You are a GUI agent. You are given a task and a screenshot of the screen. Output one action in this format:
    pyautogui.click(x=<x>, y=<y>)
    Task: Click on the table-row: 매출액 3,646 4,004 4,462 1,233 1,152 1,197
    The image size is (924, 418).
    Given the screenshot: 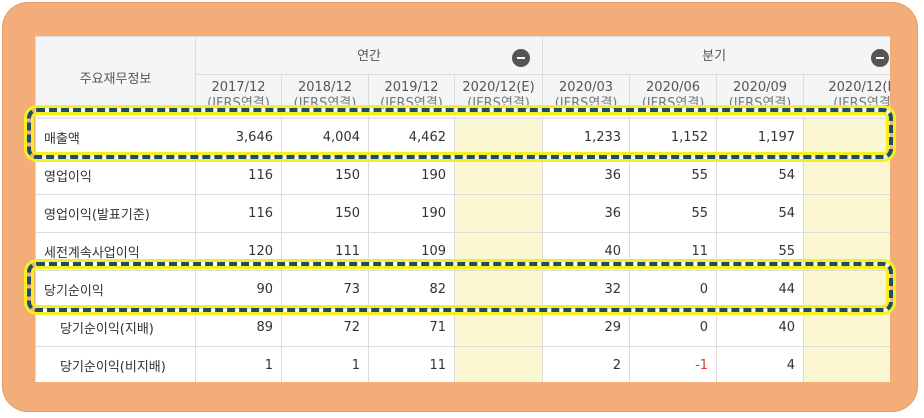 What is the action you would take?
    pyautogui.click(x=462, y=137)
    